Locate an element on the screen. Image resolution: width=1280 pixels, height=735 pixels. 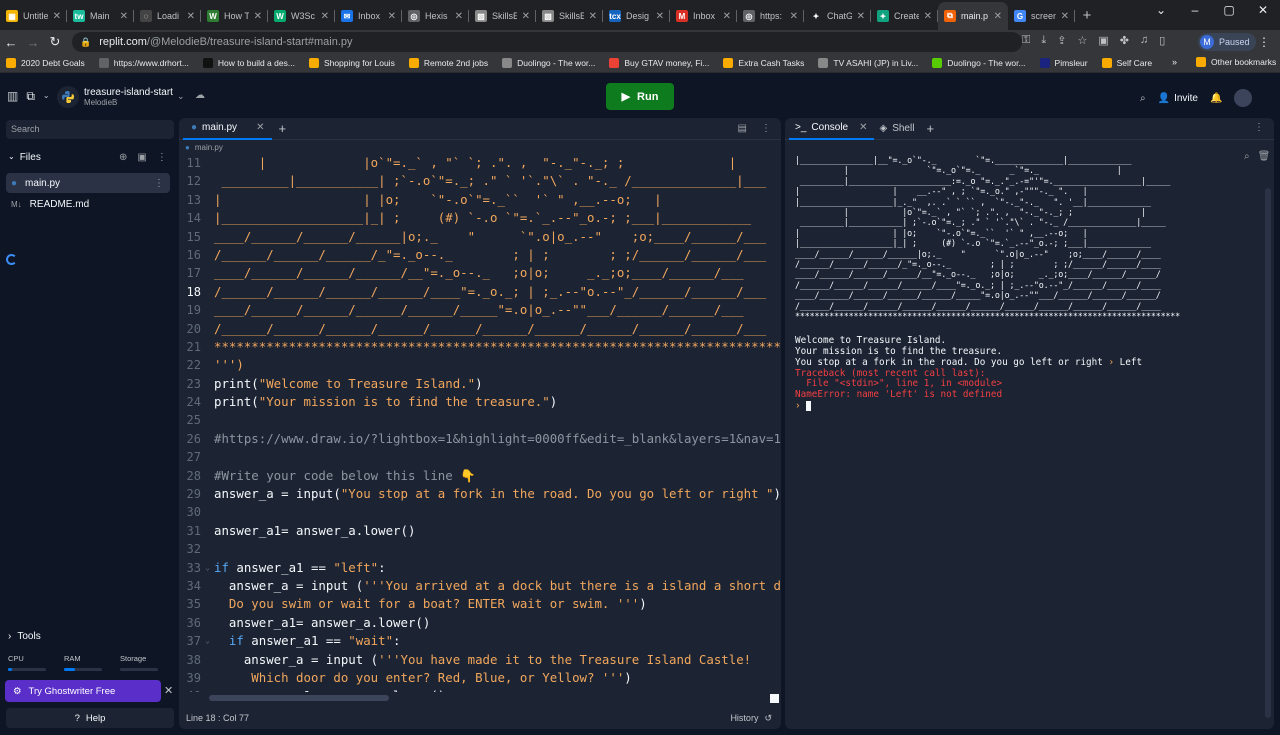
code-line: 40 answer_a1= answer_a.lower() is located at coordinates (480, 689).